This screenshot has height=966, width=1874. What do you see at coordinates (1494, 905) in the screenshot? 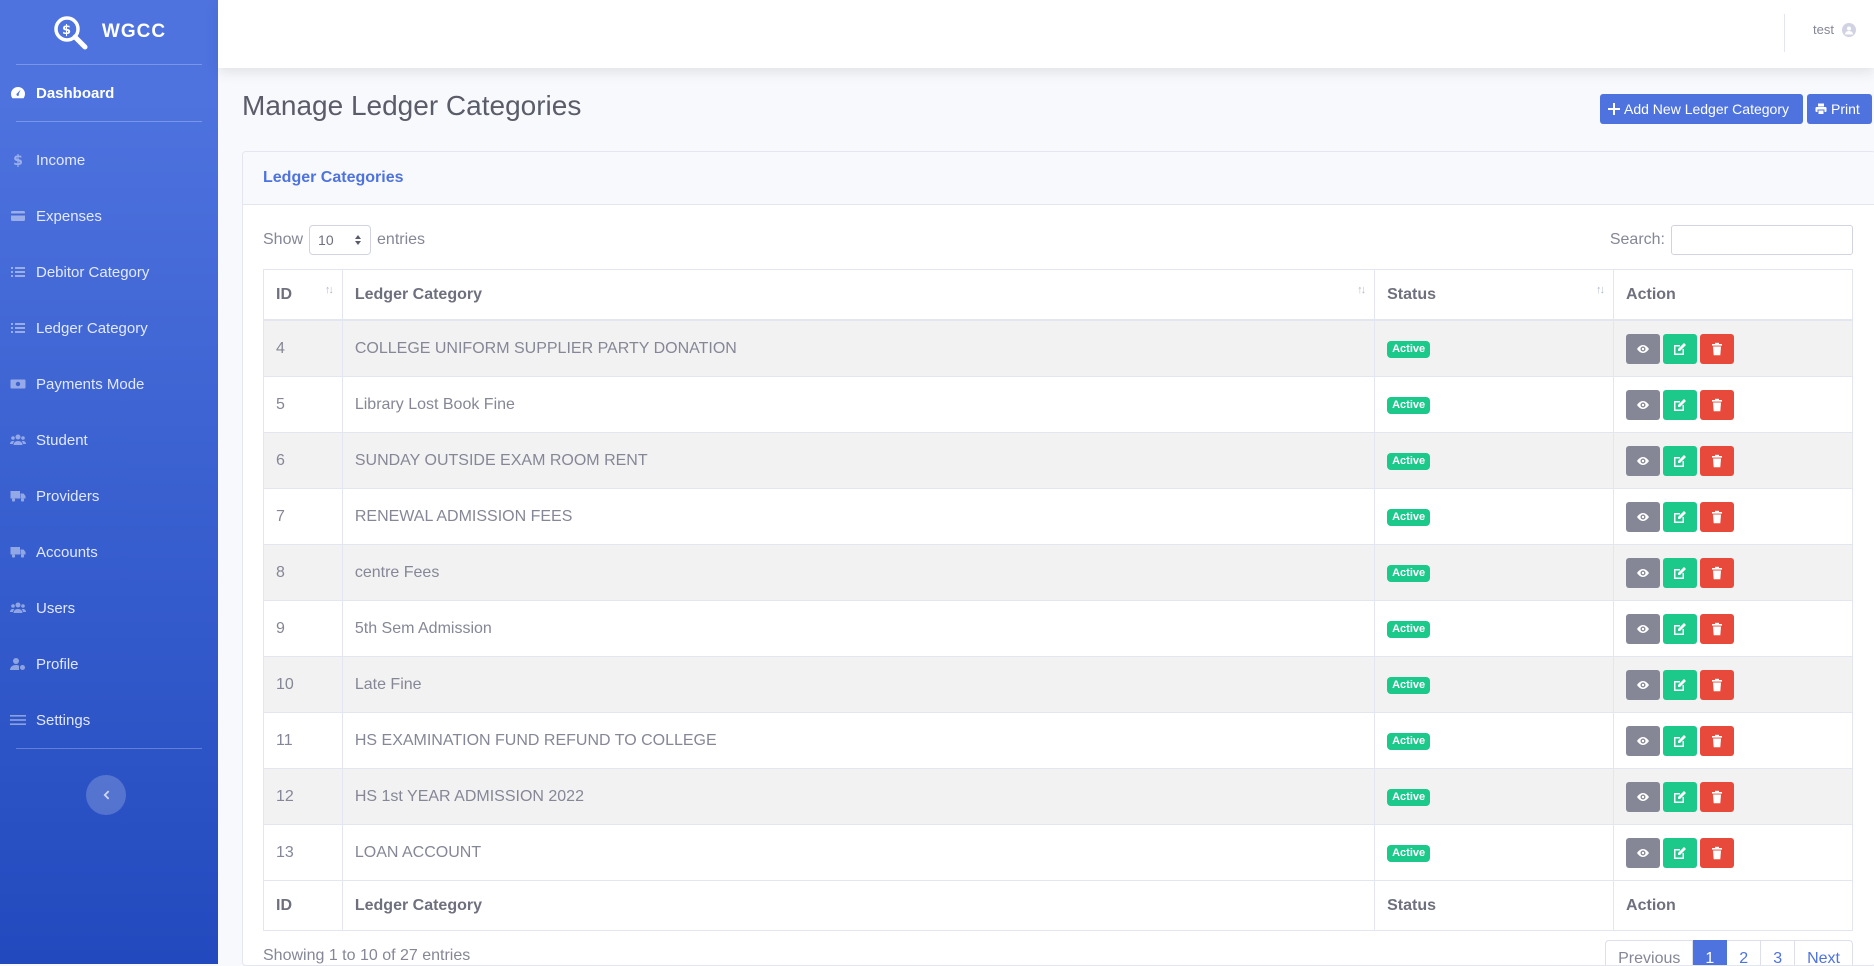
I see `footer-header-status: Status` at bounding box center [1494, 905].